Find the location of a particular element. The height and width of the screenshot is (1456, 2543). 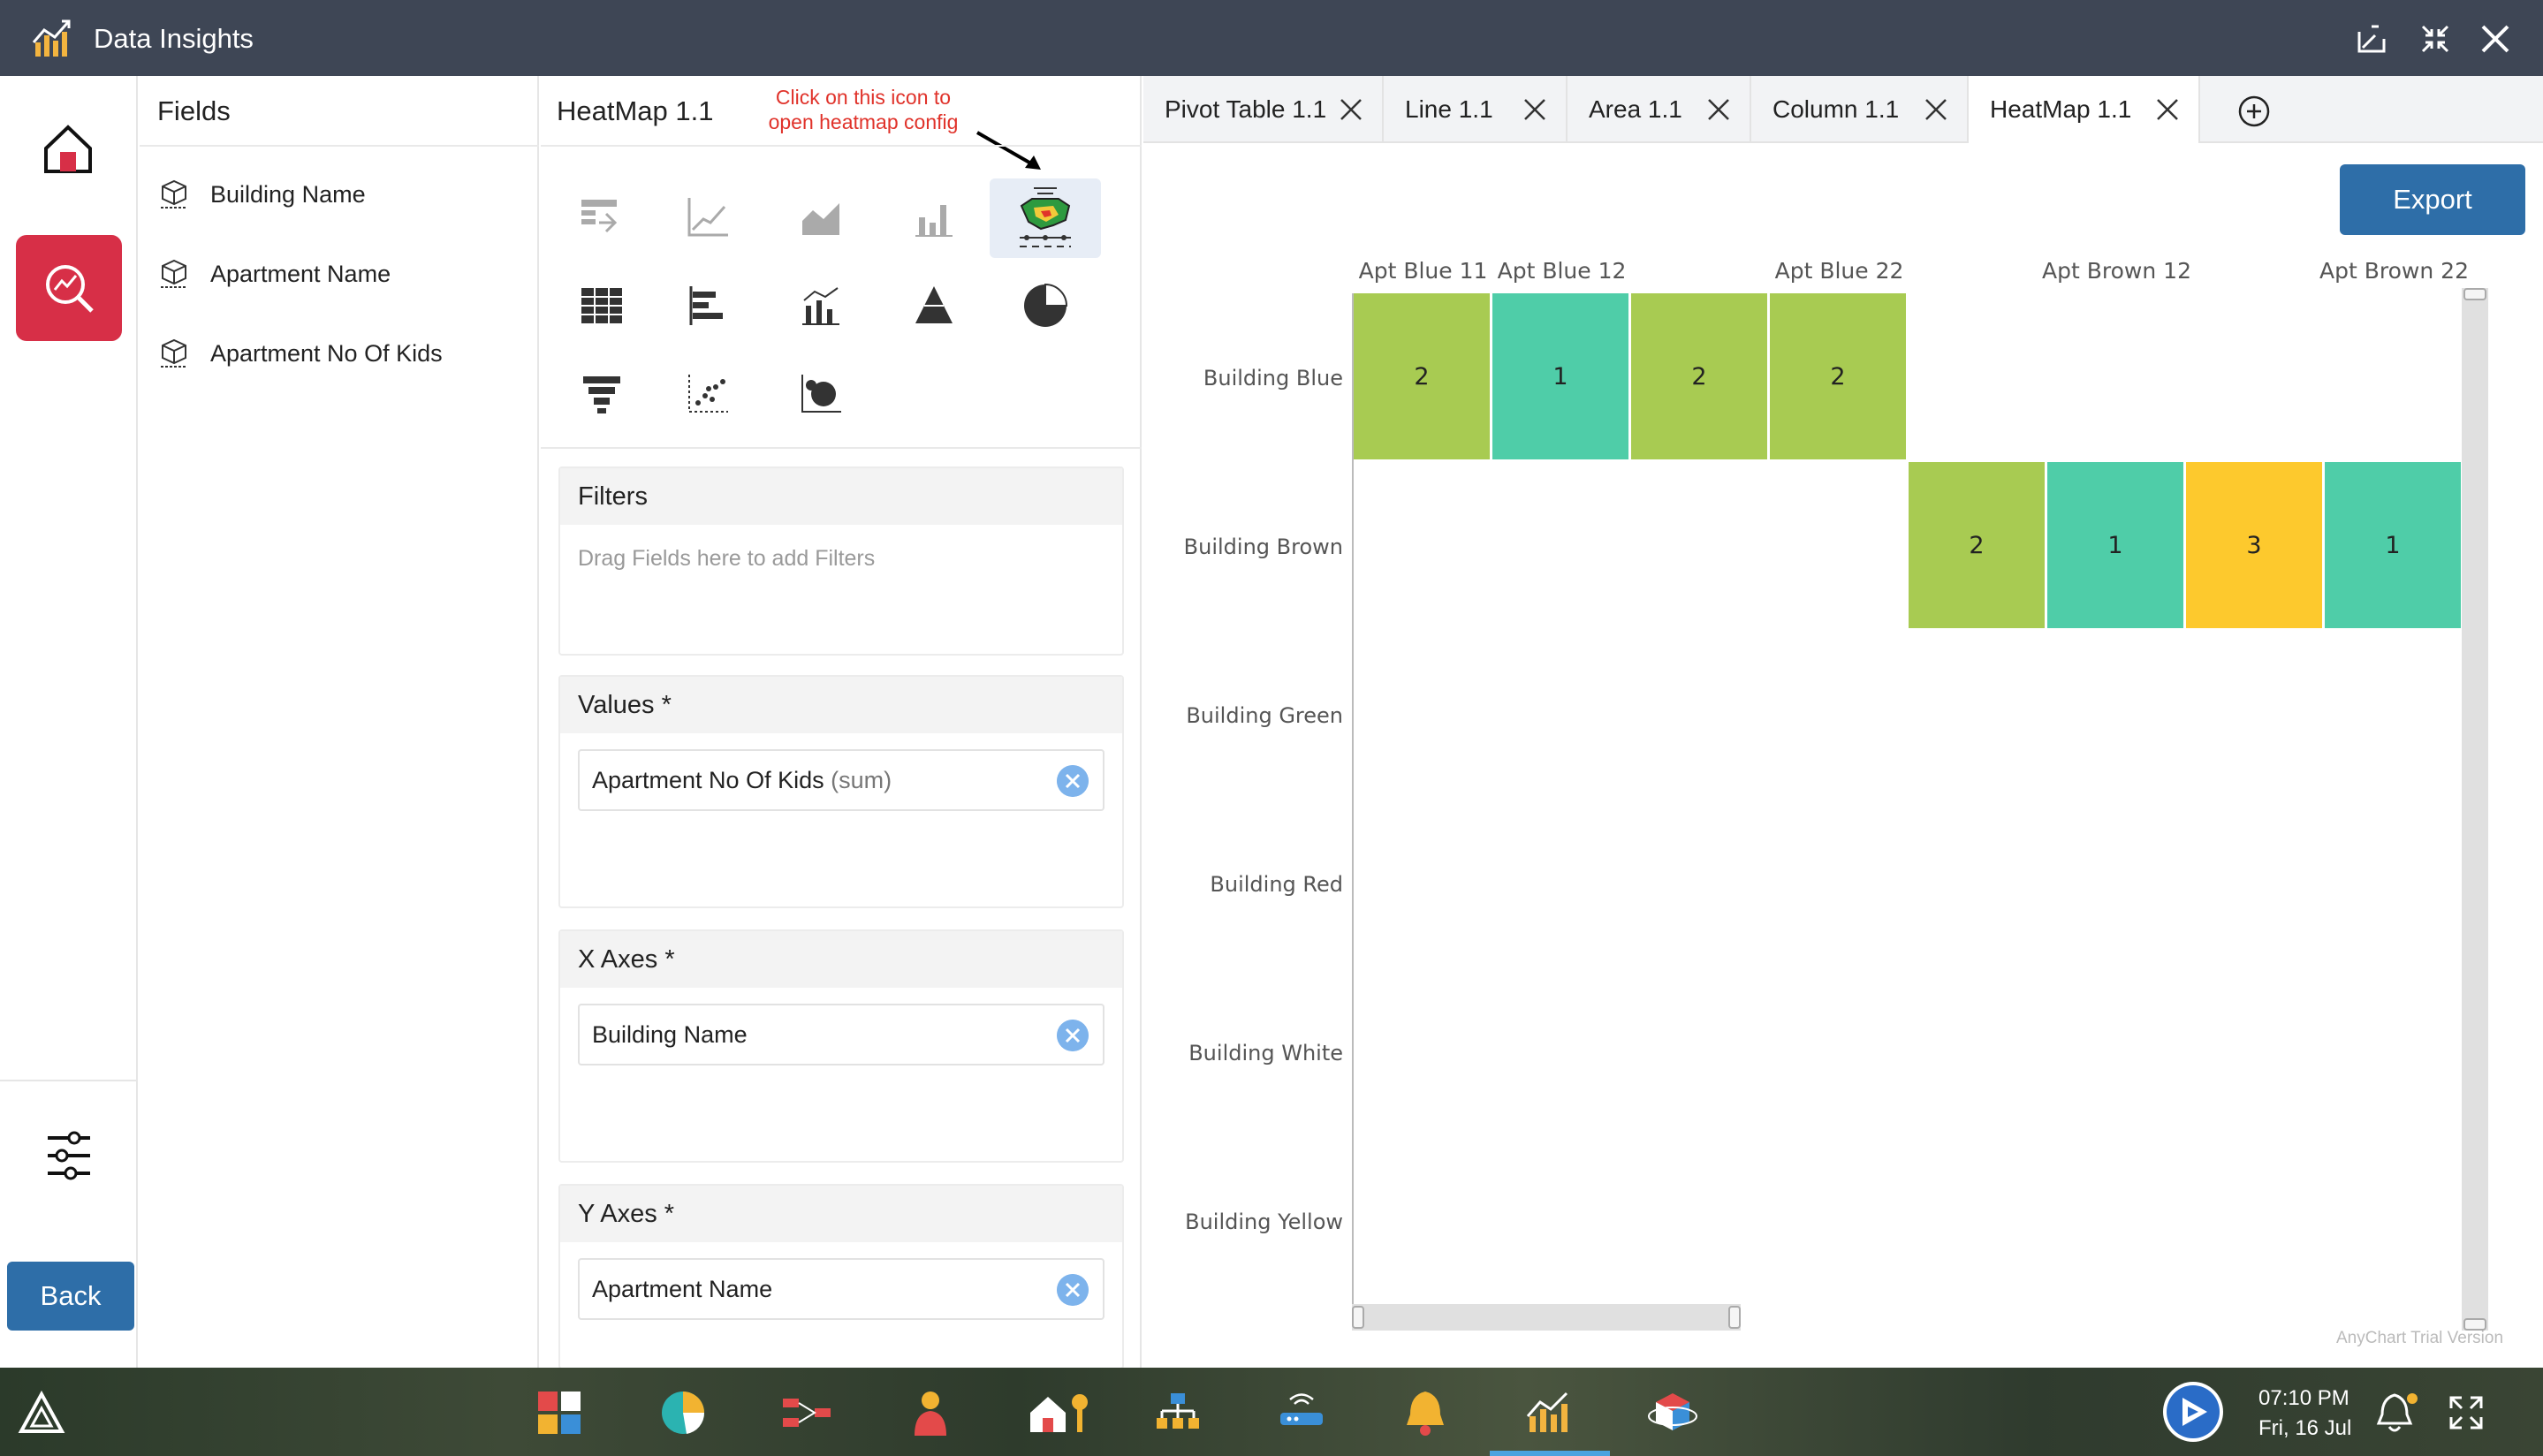

start-triangle-icon is located at coordinates (41, 1412).